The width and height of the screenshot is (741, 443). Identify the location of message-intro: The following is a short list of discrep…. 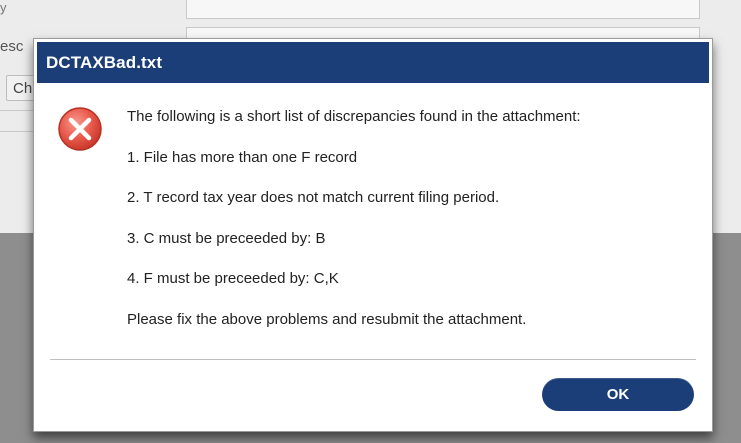
(354, 116).